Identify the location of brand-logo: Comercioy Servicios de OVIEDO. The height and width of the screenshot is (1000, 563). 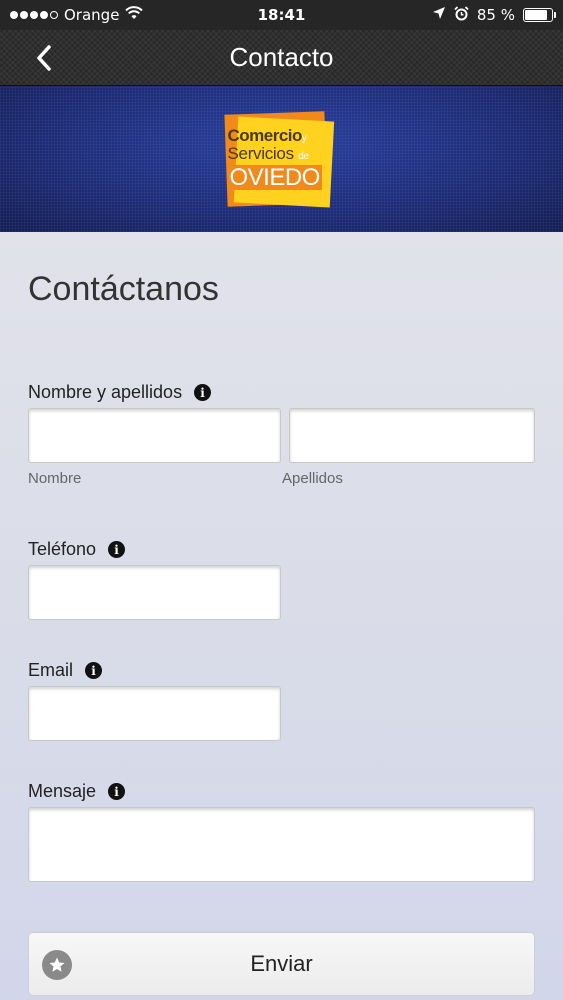
(280, 159).